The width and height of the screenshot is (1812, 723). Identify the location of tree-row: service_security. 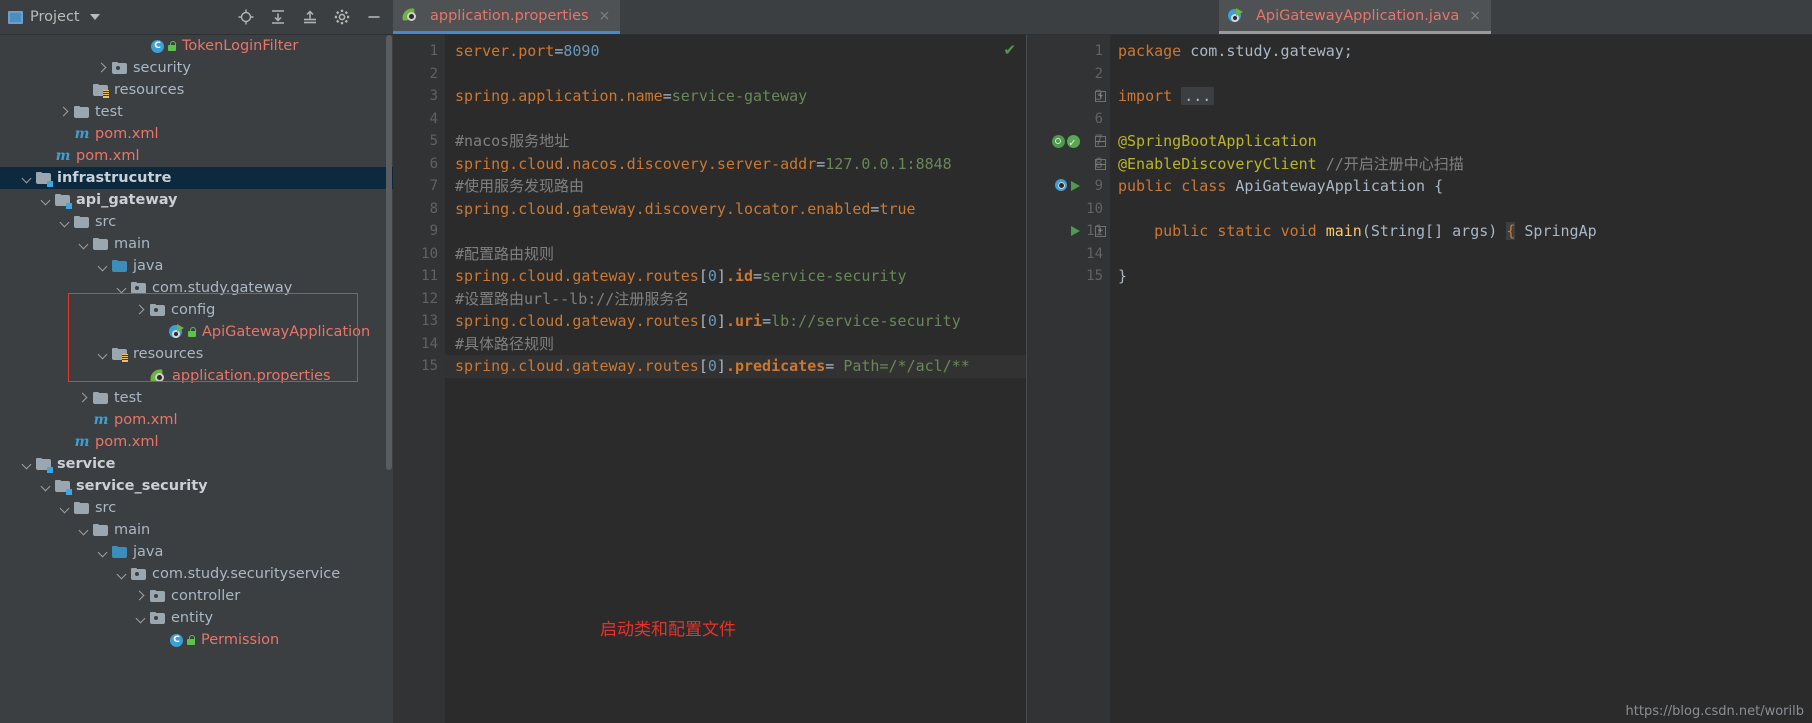
(196, 486).